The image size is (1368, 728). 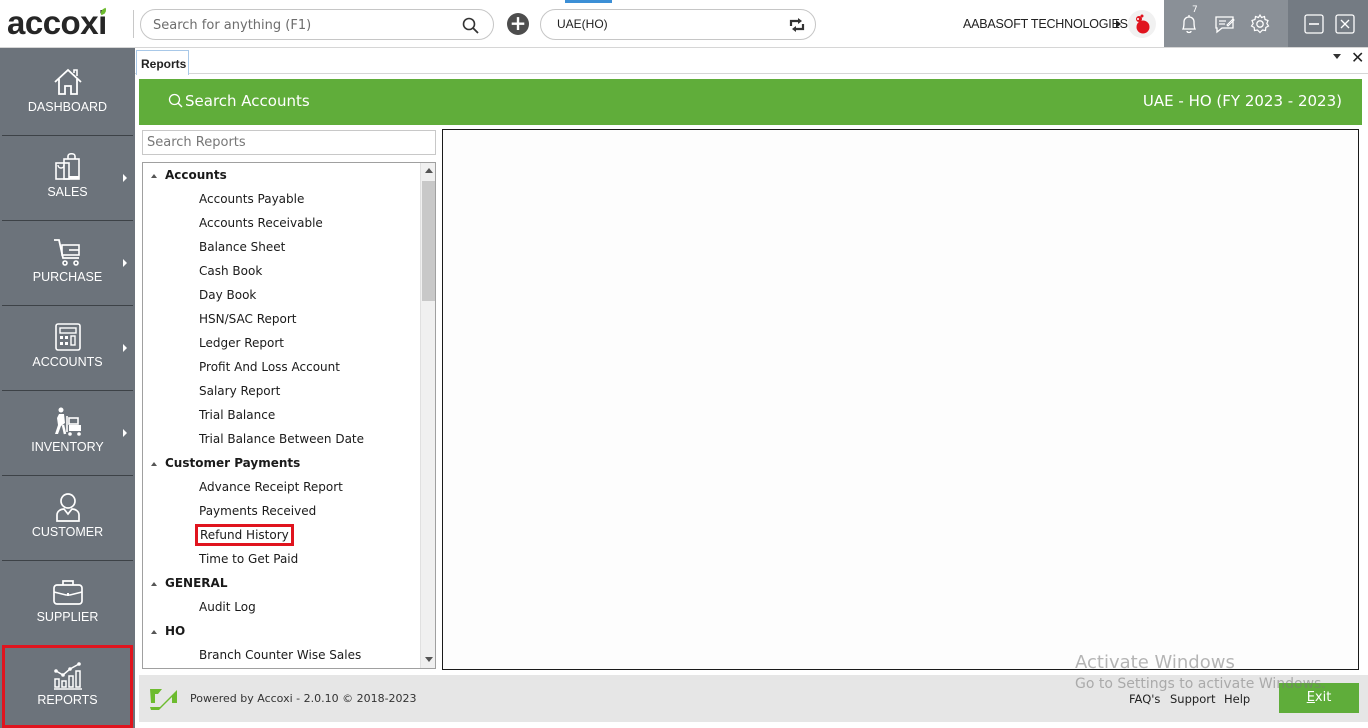 I want to click on sidebar-label: CUSTOMER, so click(x=67, y=532).